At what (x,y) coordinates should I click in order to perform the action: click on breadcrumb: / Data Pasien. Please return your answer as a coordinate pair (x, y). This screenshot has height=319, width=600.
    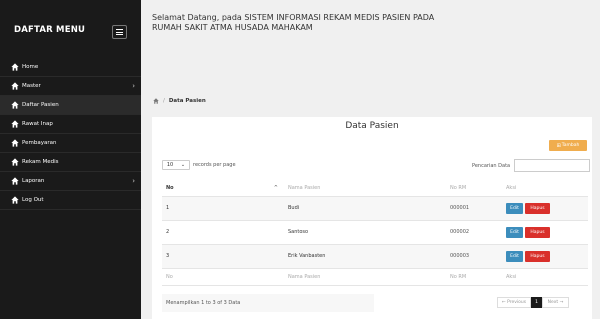
    Looking at the image, I should click on (179, 101).